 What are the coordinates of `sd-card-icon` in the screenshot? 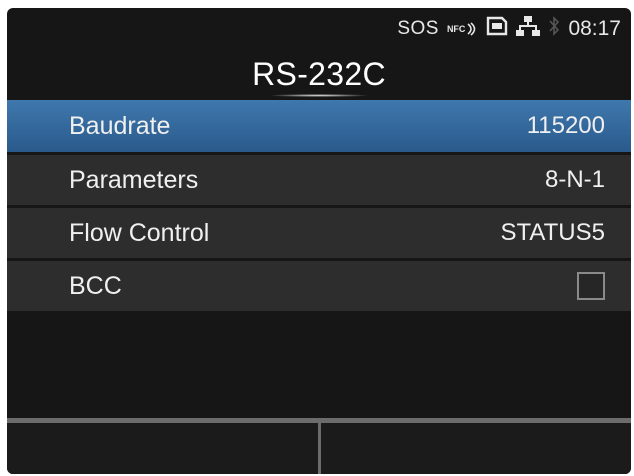 It's located at (497, 29).